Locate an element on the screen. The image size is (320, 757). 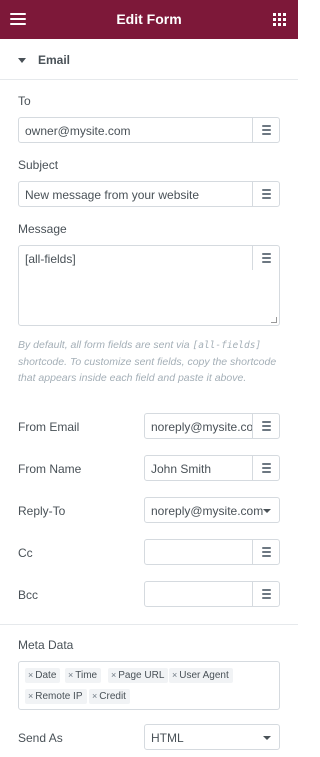
meta-tag: × Remote IP is located at coordinates (56, 696).